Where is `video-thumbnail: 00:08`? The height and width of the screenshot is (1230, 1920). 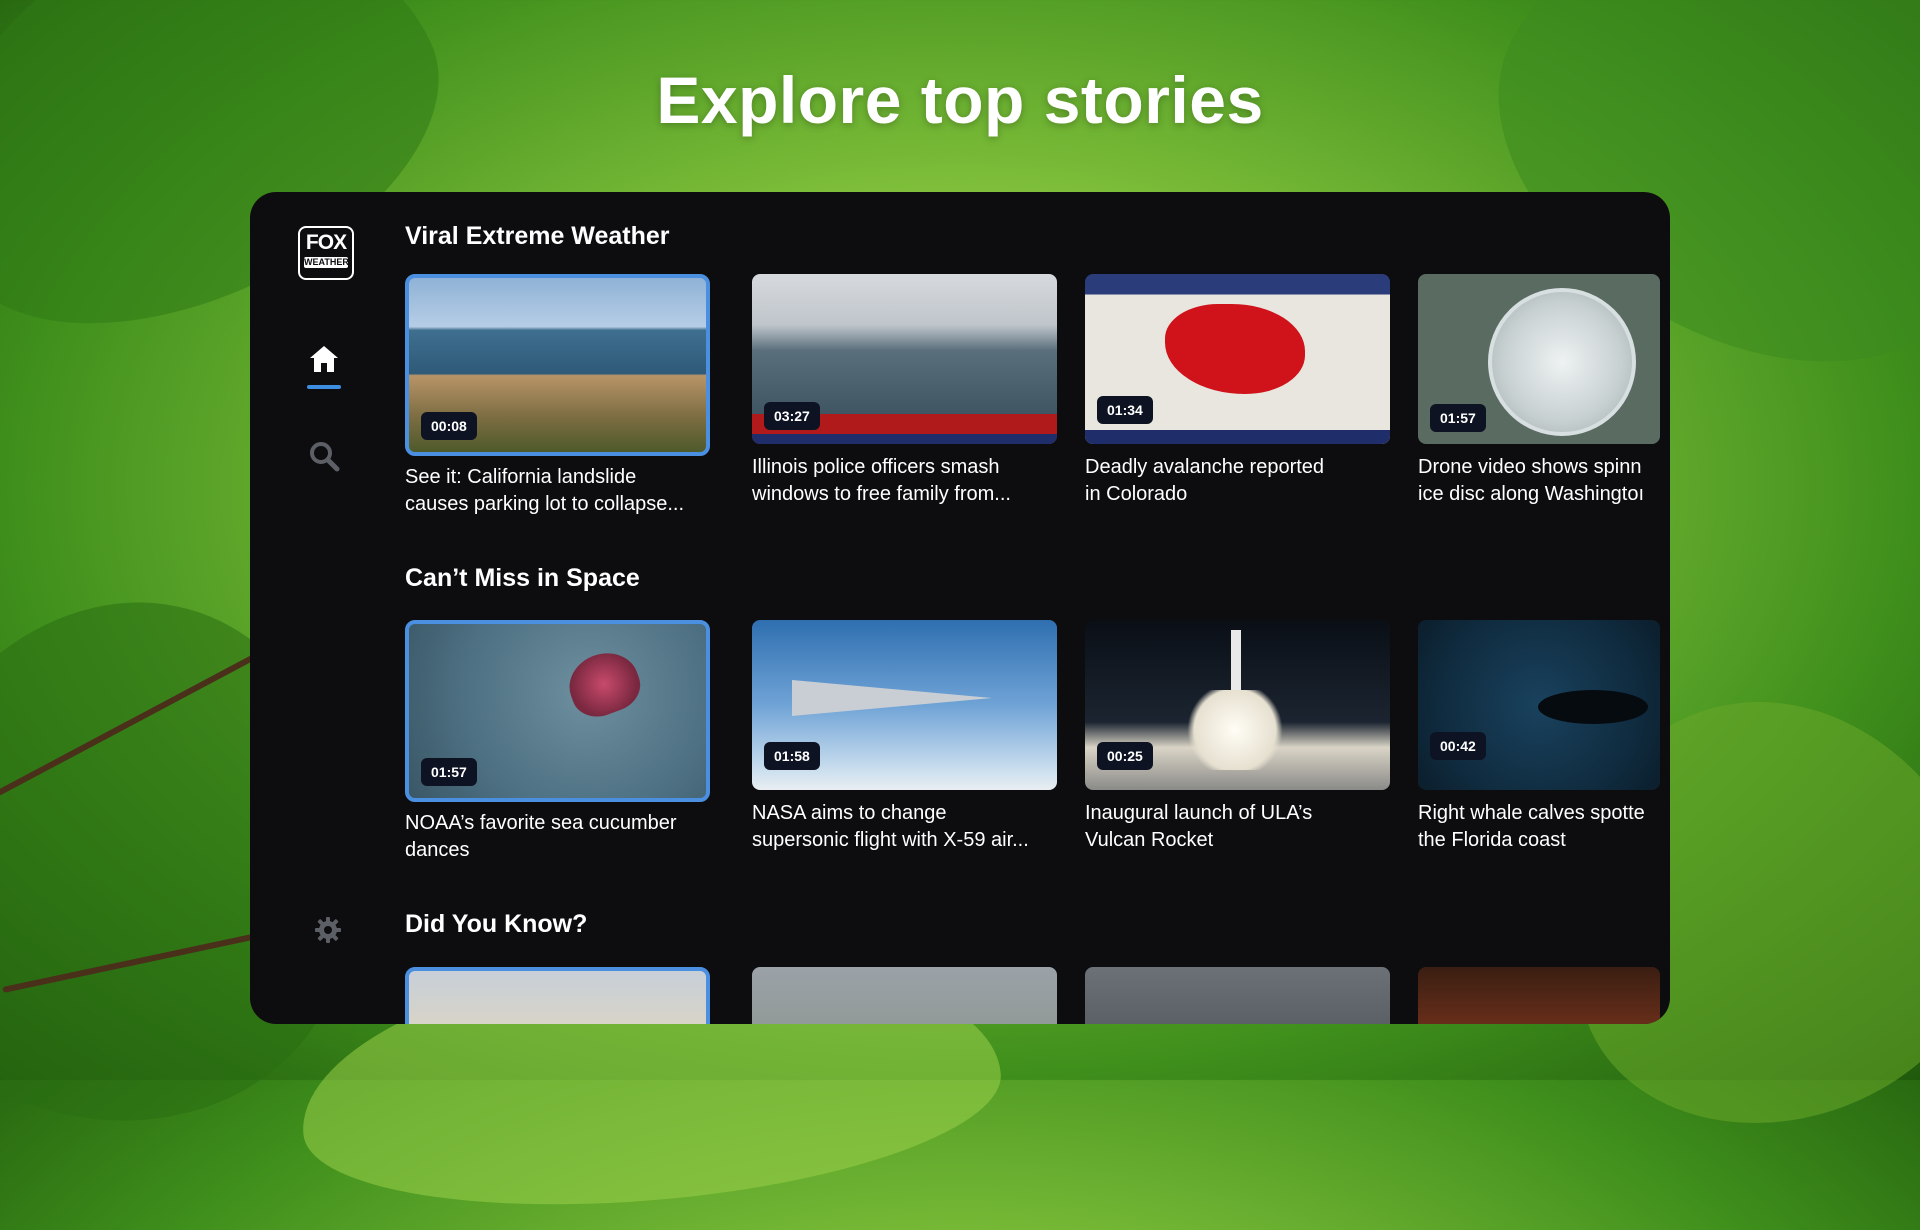 video-thumbnail: 00:08 is located at coordinates (557, 365).